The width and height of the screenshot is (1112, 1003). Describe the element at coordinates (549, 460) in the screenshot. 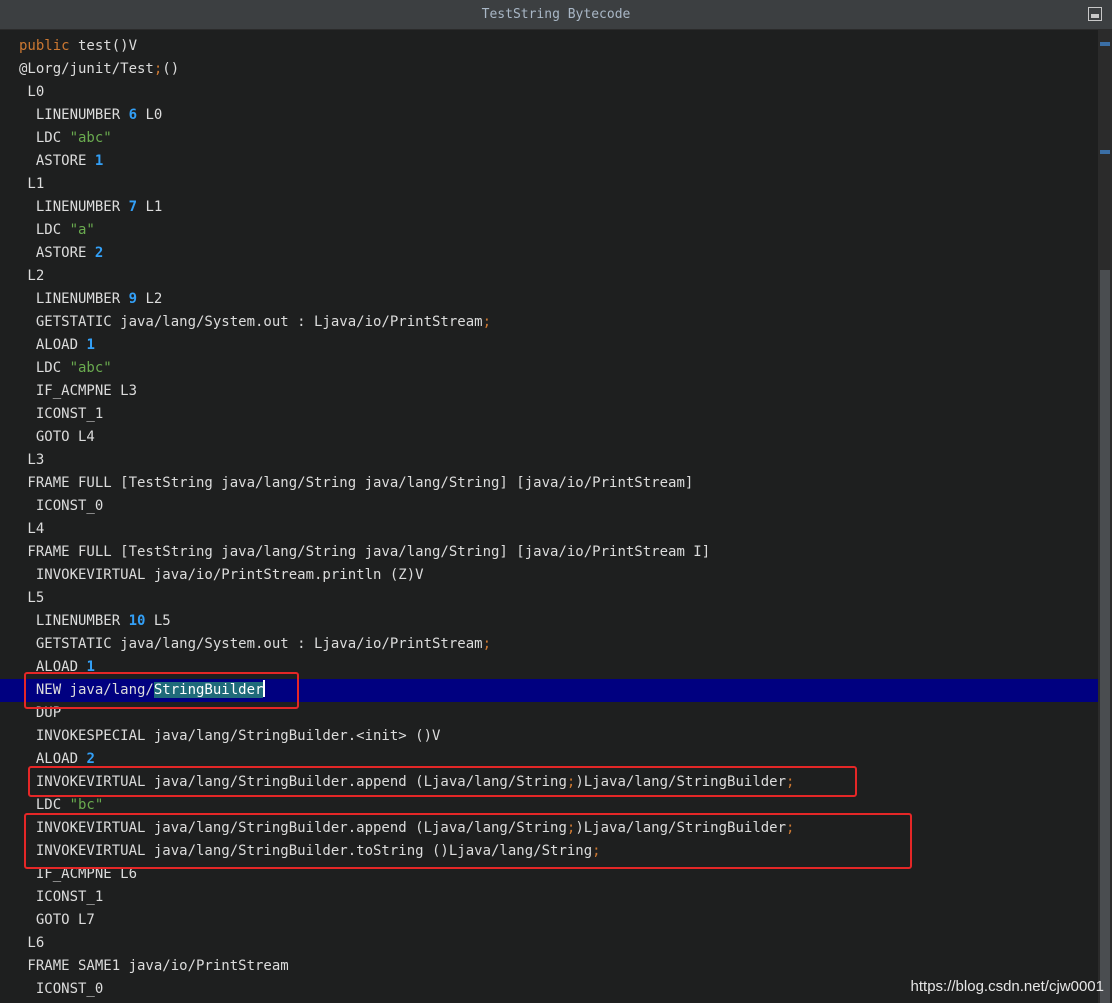

I see `code-line: L3` at that location.